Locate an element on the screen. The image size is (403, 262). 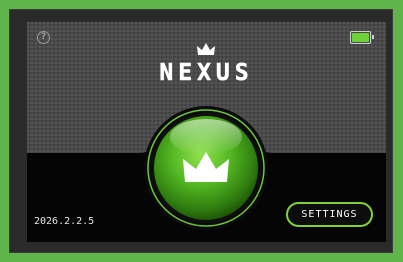
help-icon: ? is located at coordinates (43, 37).